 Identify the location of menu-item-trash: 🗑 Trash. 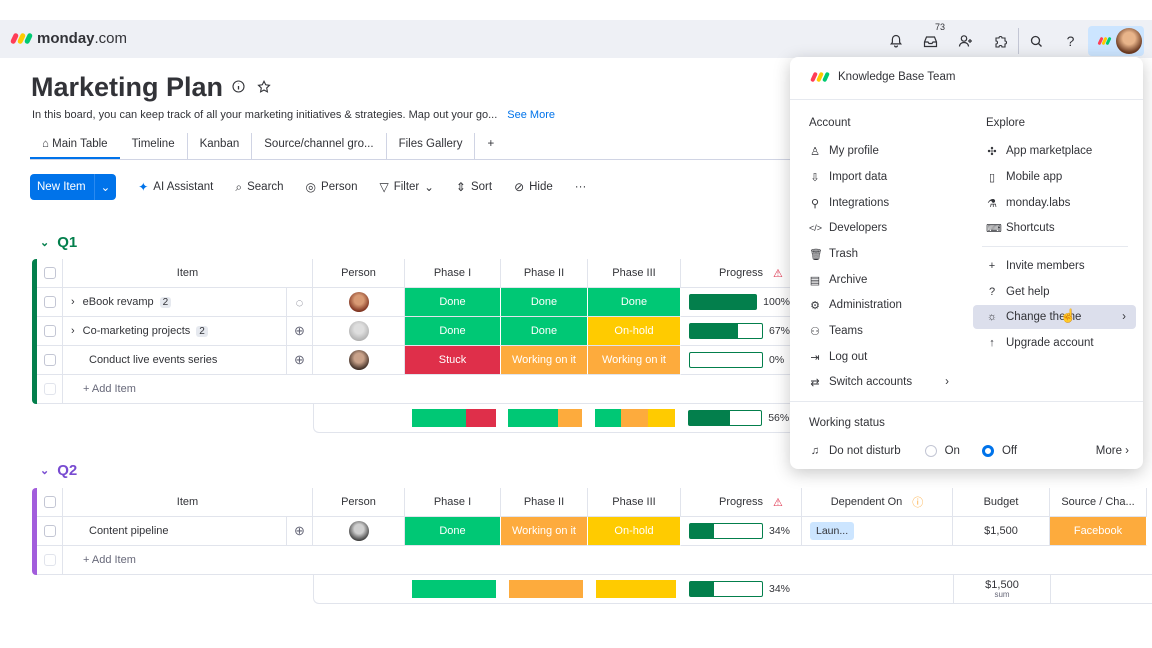
(833, 254).